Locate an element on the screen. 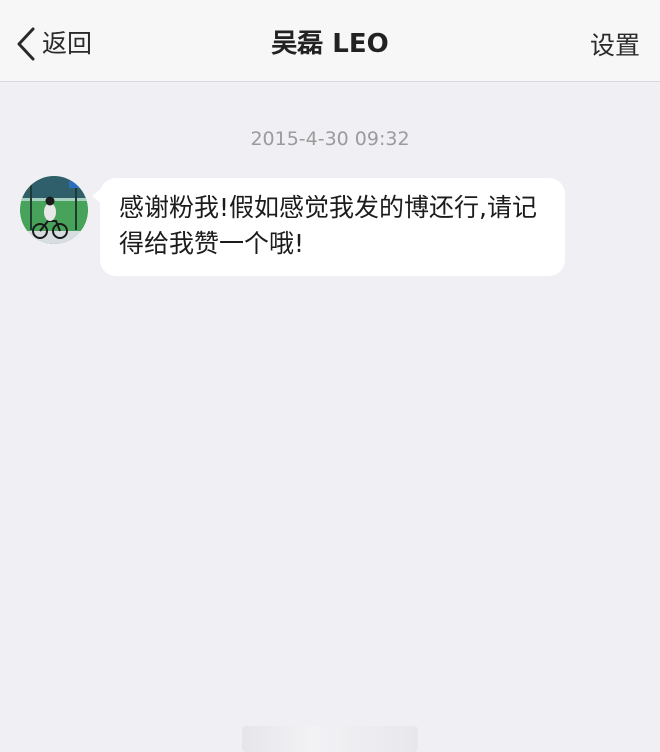 This screenshot has height=752, width=660. navigation-bar: 返回 吴磊 LEO 设置 is located at coordinates (330, 41).